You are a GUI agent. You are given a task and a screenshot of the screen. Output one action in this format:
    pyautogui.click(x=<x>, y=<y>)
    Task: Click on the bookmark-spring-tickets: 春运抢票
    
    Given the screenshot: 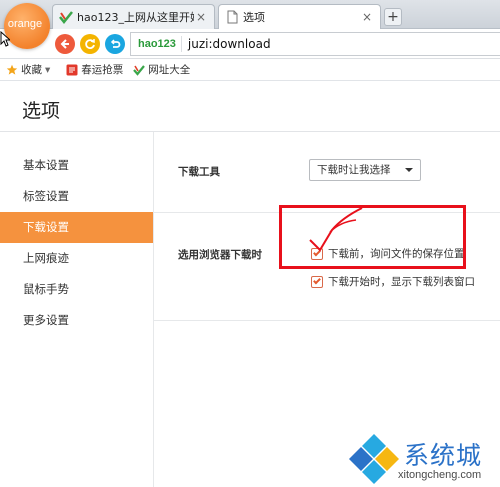 What is the action you would take?
    pyautogui.click(x=94, y=69)
    